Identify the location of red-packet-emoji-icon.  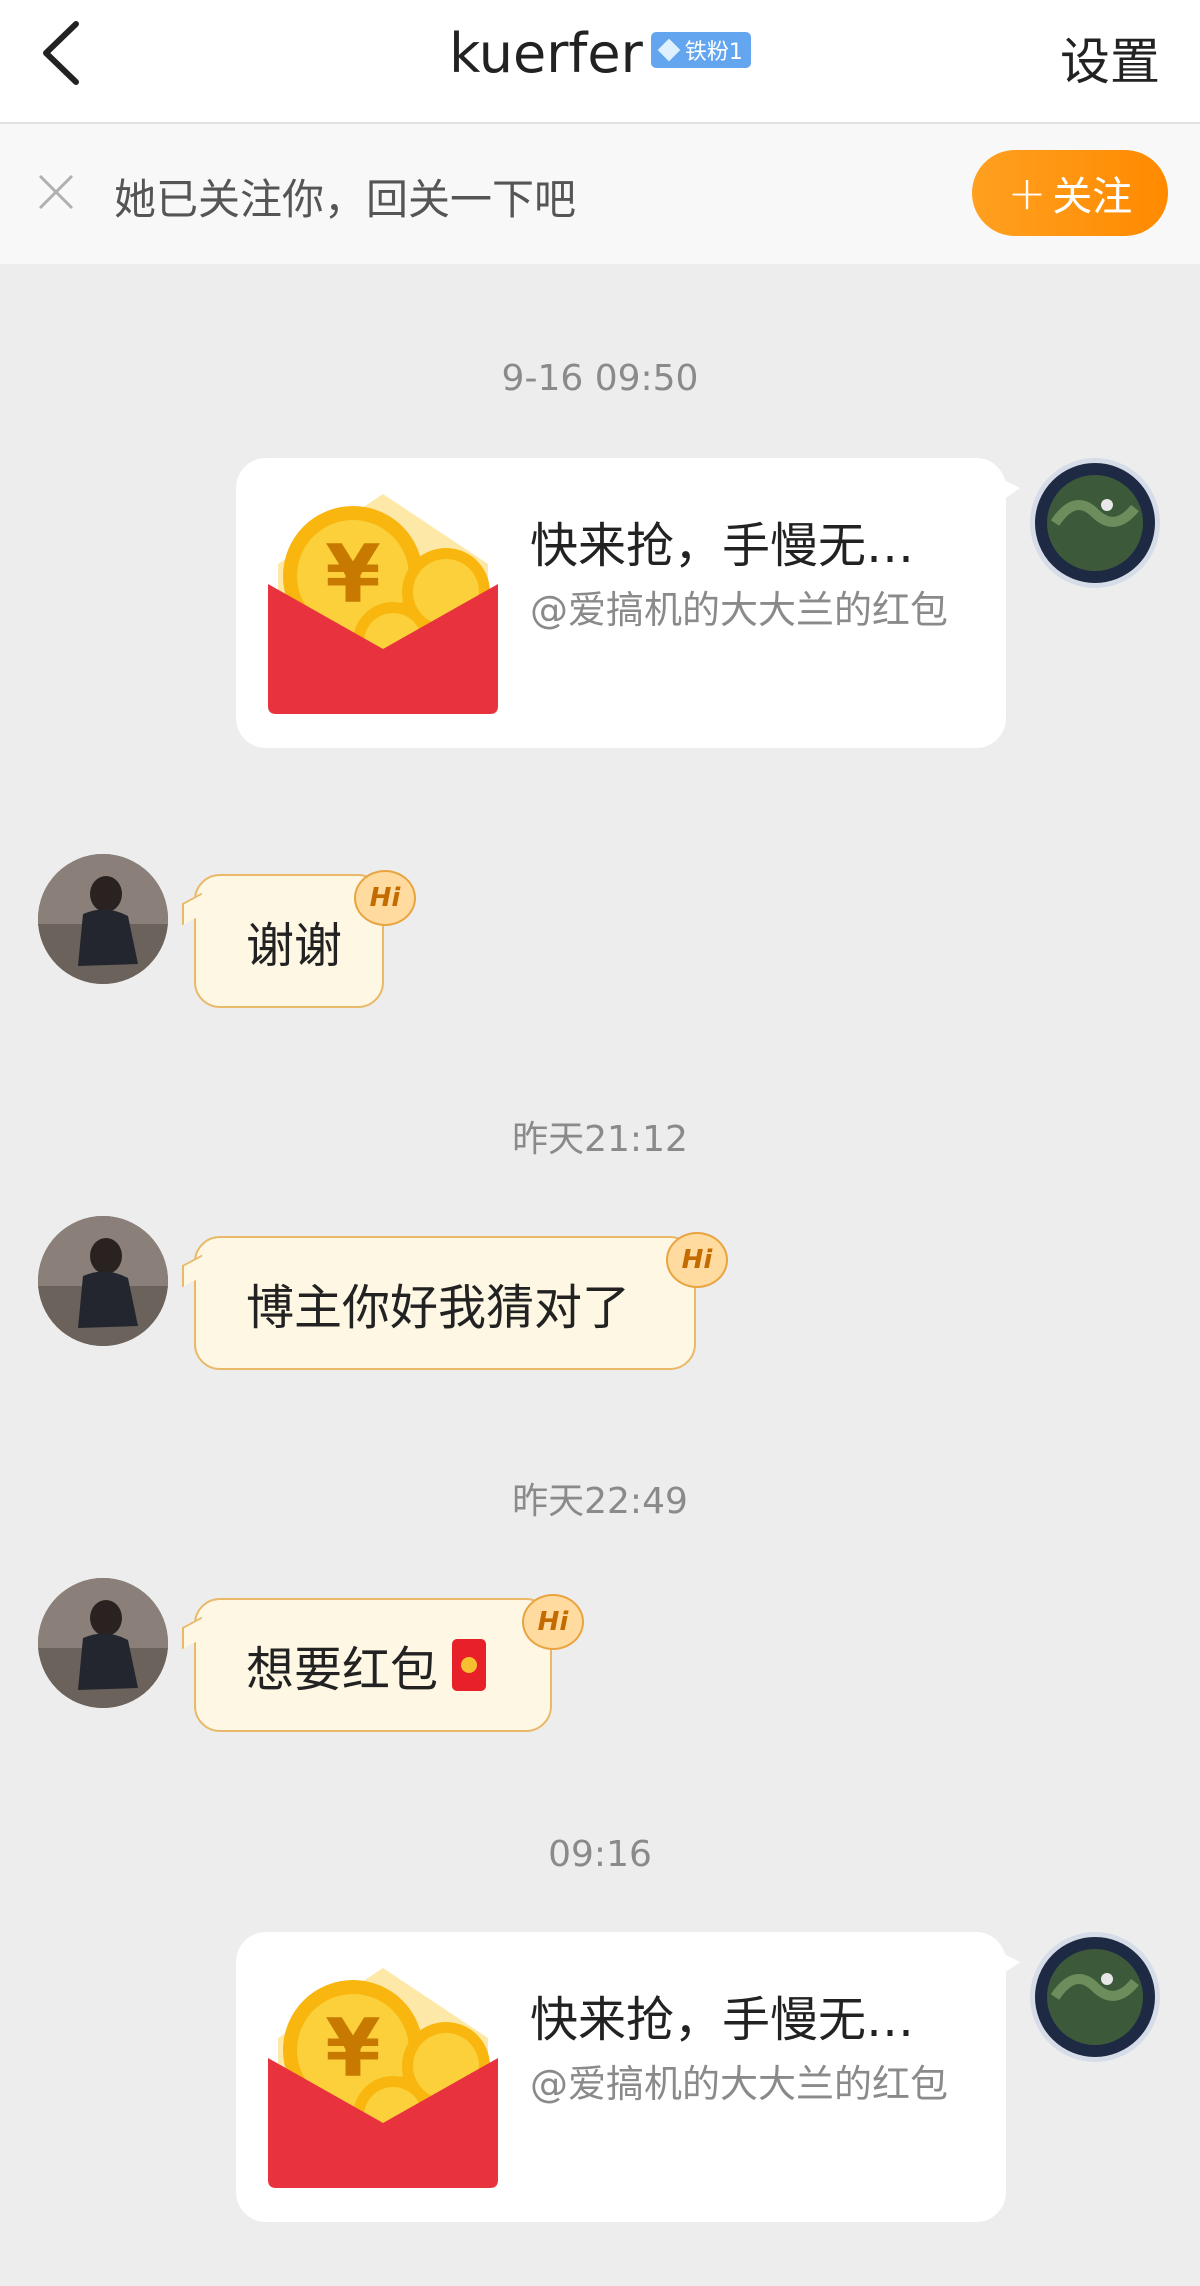
(469, 1665).